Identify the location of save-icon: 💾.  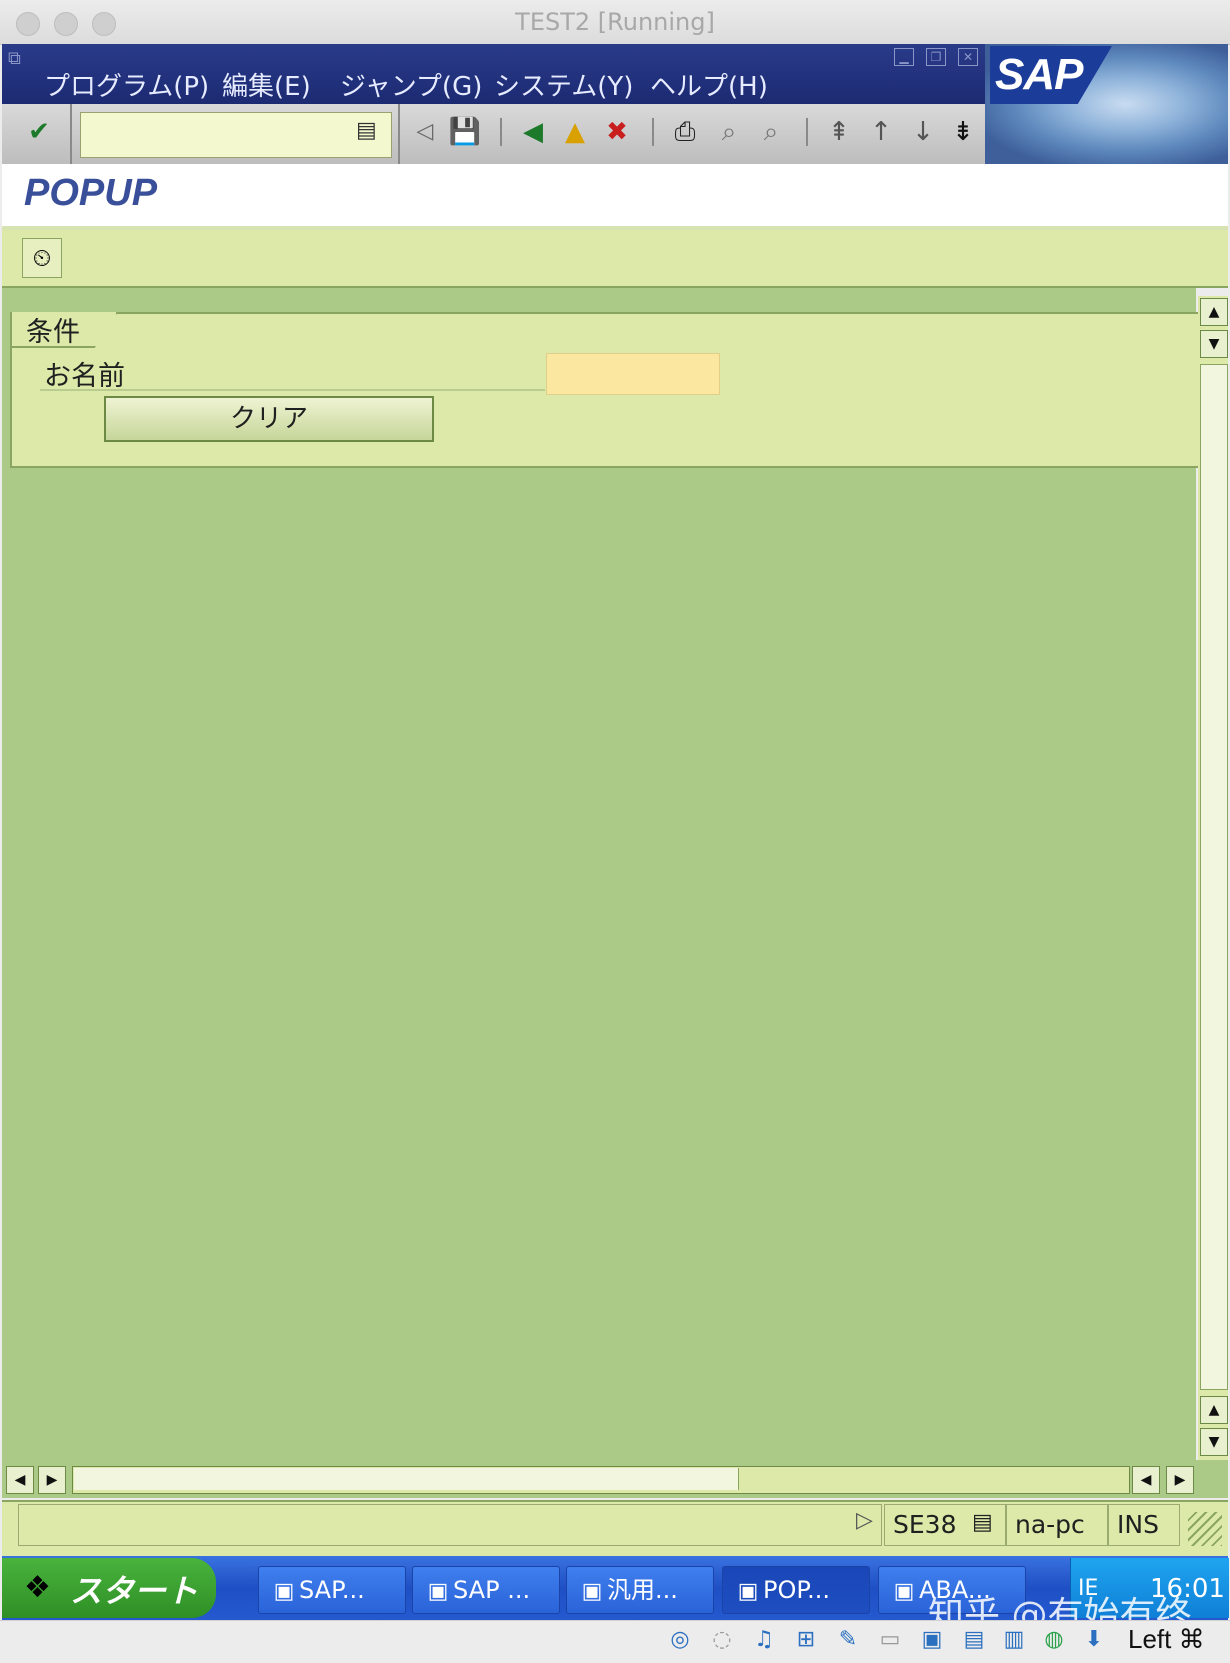
(465, 132).